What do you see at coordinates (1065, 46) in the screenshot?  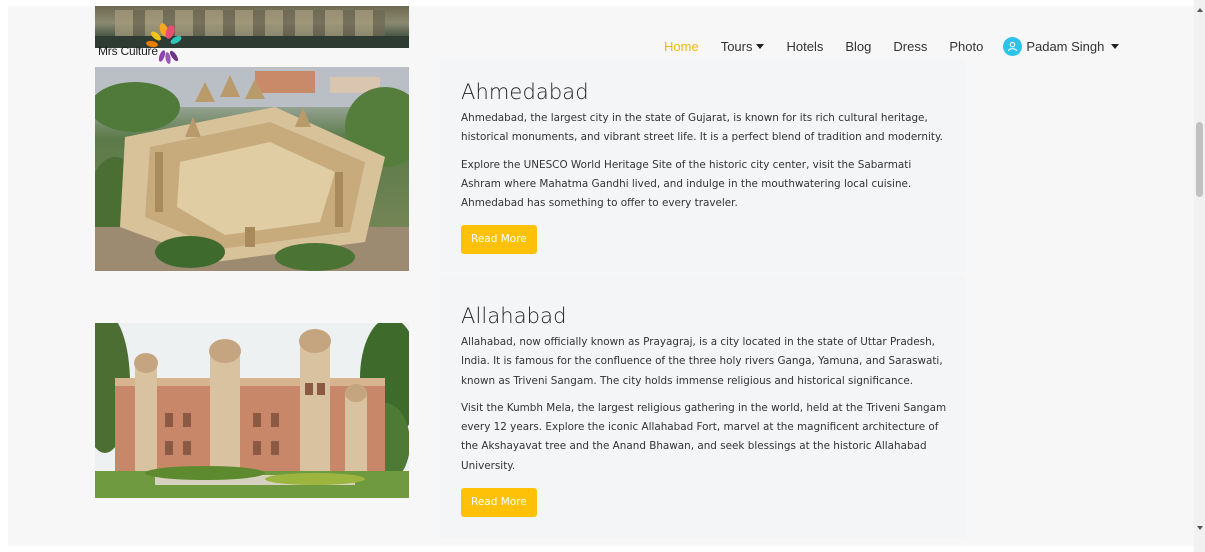 I see `user-name: Padam Singh` at bounding box center [1065, 46].